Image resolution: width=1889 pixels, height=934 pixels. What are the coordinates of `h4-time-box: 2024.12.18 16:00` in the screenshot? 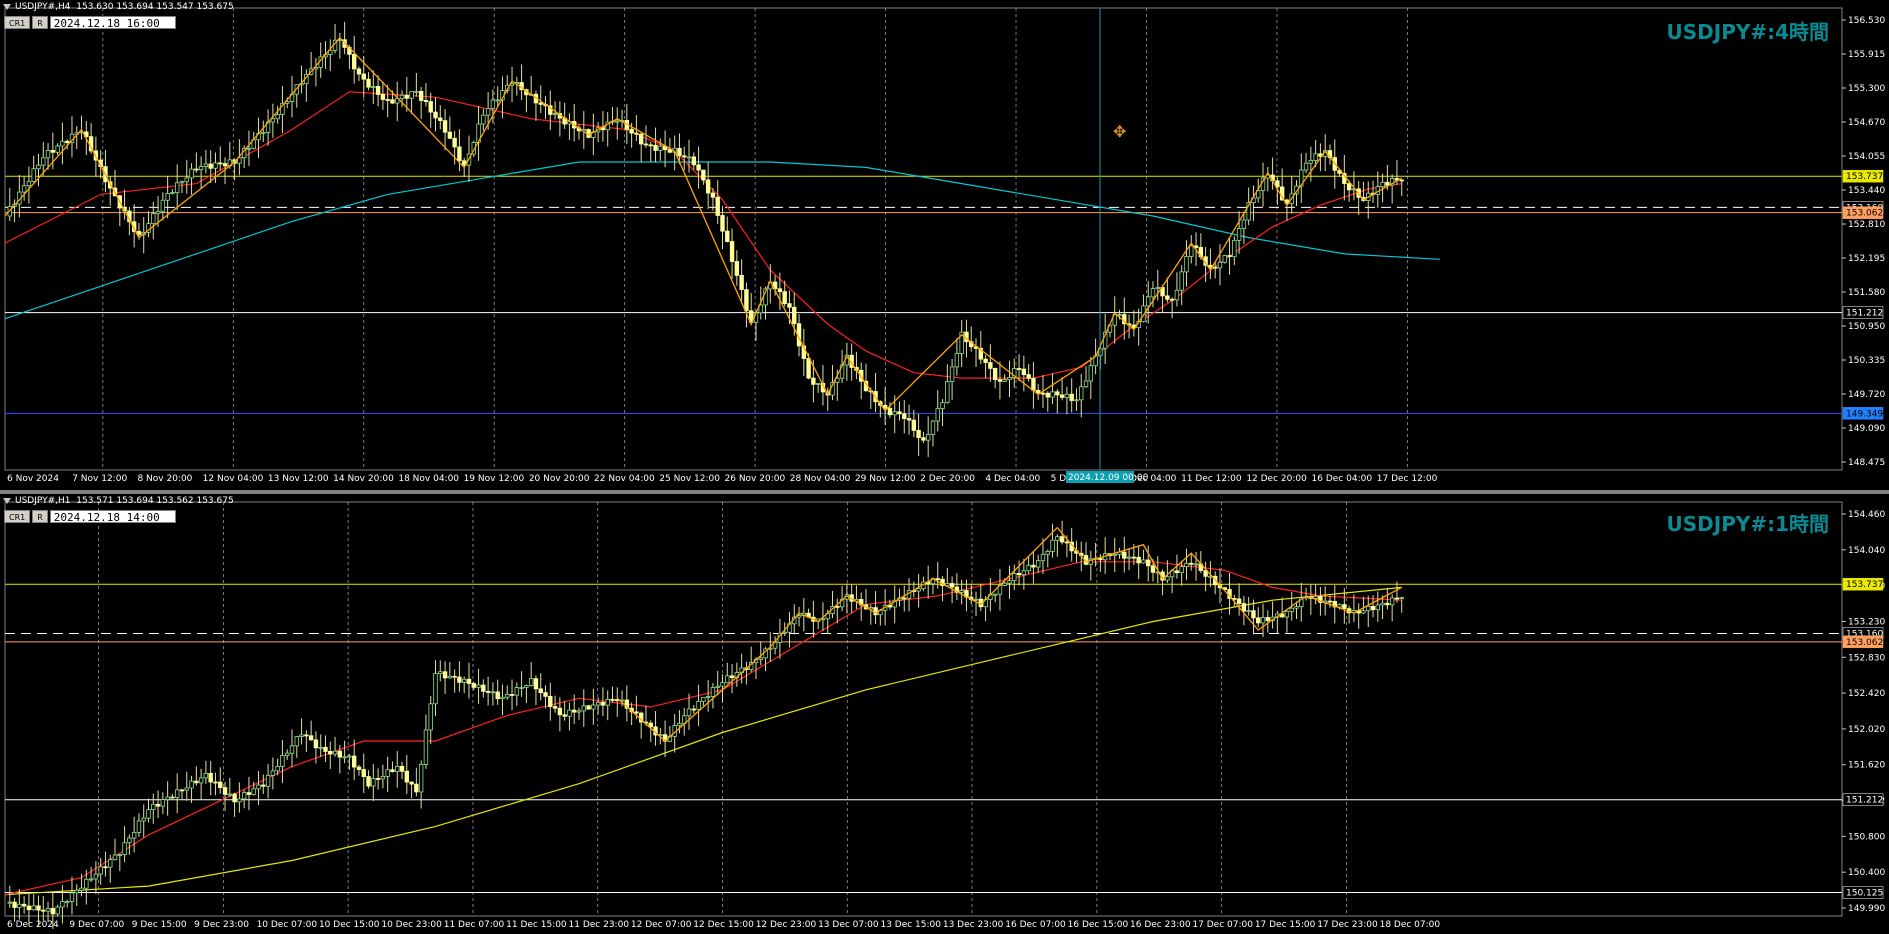 It's located at (112, 23).